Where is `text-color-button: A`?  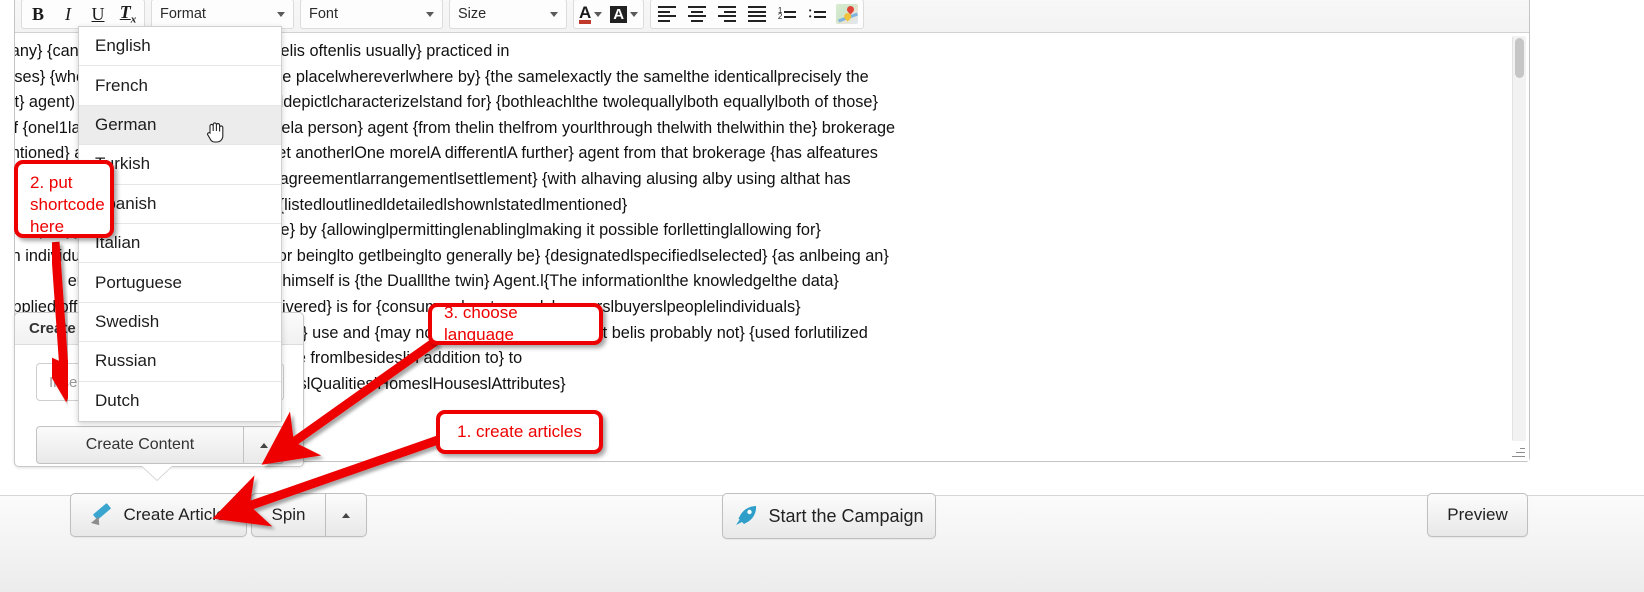
text-color-button: A is located at coordinates (590, 14).